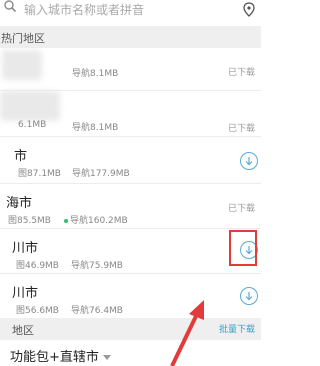  What do you see at coordinates (19, 203) in the screenshot?
I see `city-name: 海市` at bounding box center [19, 203].